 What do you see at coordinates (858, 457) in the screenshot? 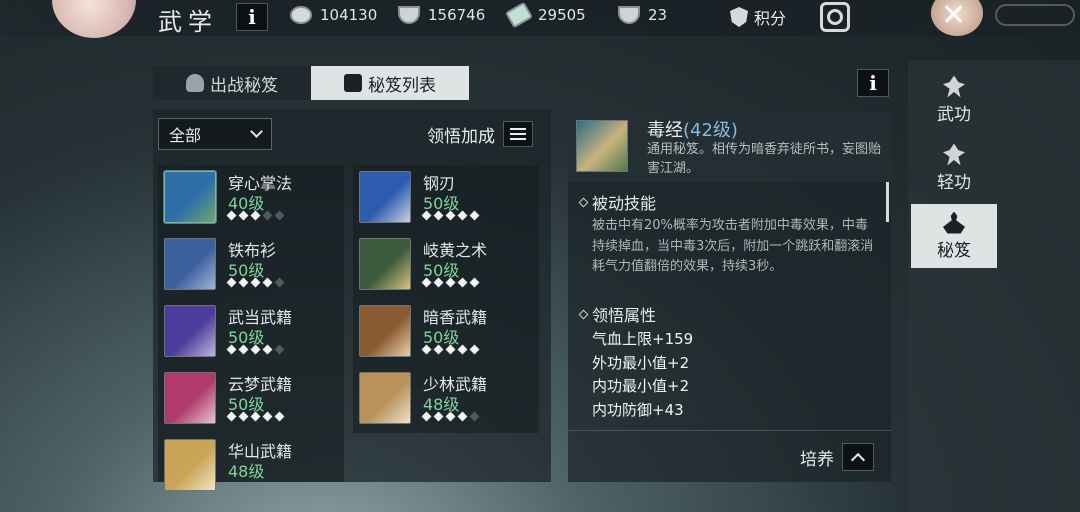
I see `upgrade-arrow-icon` at bounding box center [858, 457].